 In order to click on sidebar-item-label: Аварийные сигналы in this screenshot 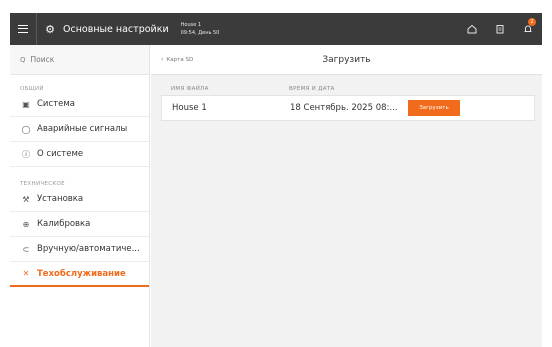, I will do `click(82, 129)`.